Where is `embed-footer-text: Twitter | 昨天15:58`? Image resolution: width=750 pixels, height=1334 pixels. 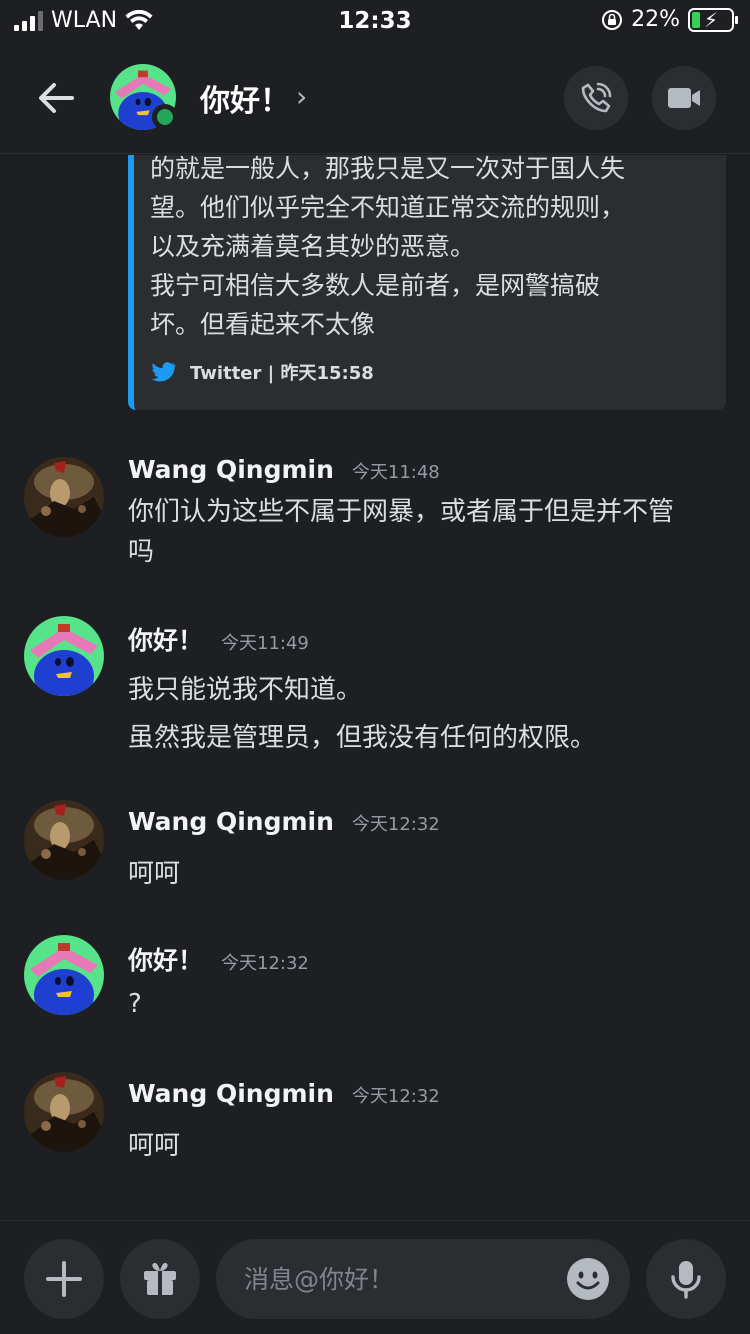 embed-footer-text: Twitter | 昨天15:58 is located at coordinates (282, 373).